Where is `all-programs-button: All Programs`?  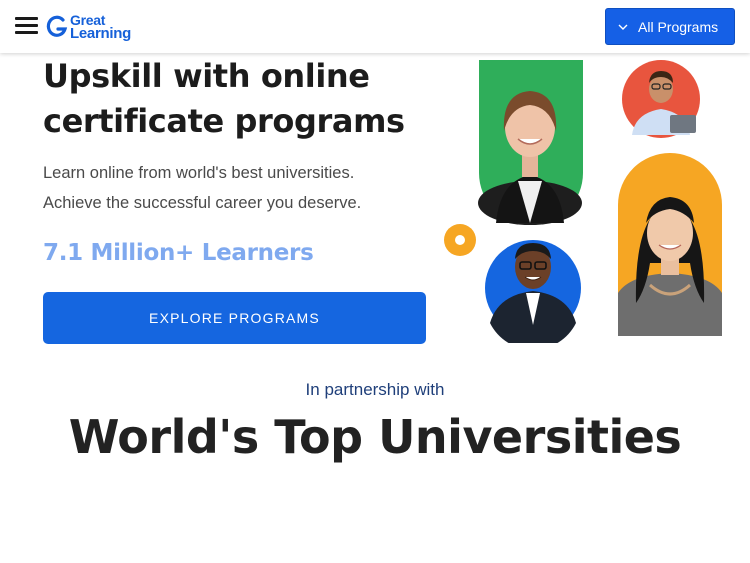 all-programs-button: All Programs is located at coordinates (670, 26).